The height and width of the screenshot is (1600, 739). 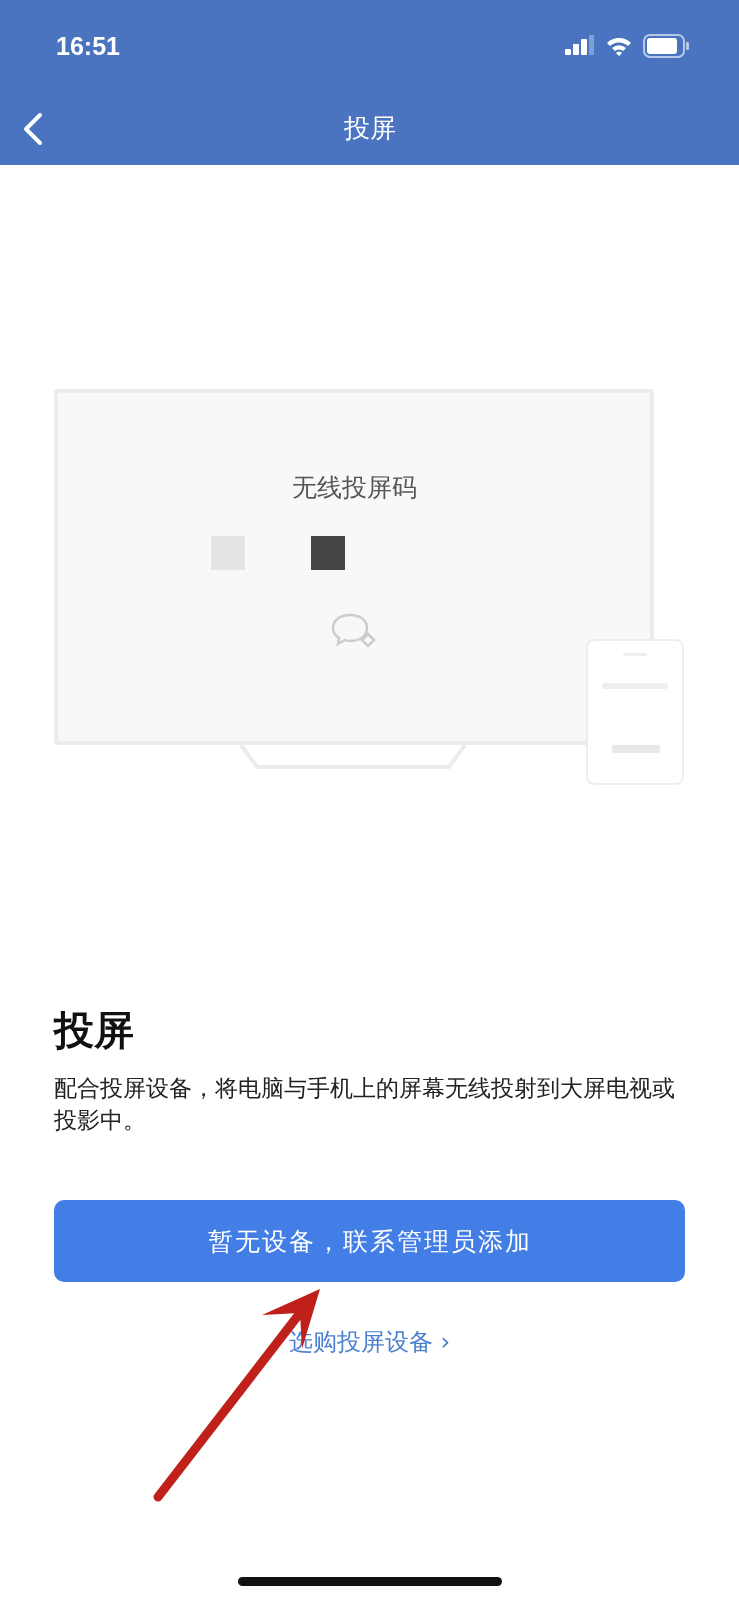 What do you see at coordinates (619, 46) in the screenshot?
I see `wifi-icon` at bounding box center [619, 46].